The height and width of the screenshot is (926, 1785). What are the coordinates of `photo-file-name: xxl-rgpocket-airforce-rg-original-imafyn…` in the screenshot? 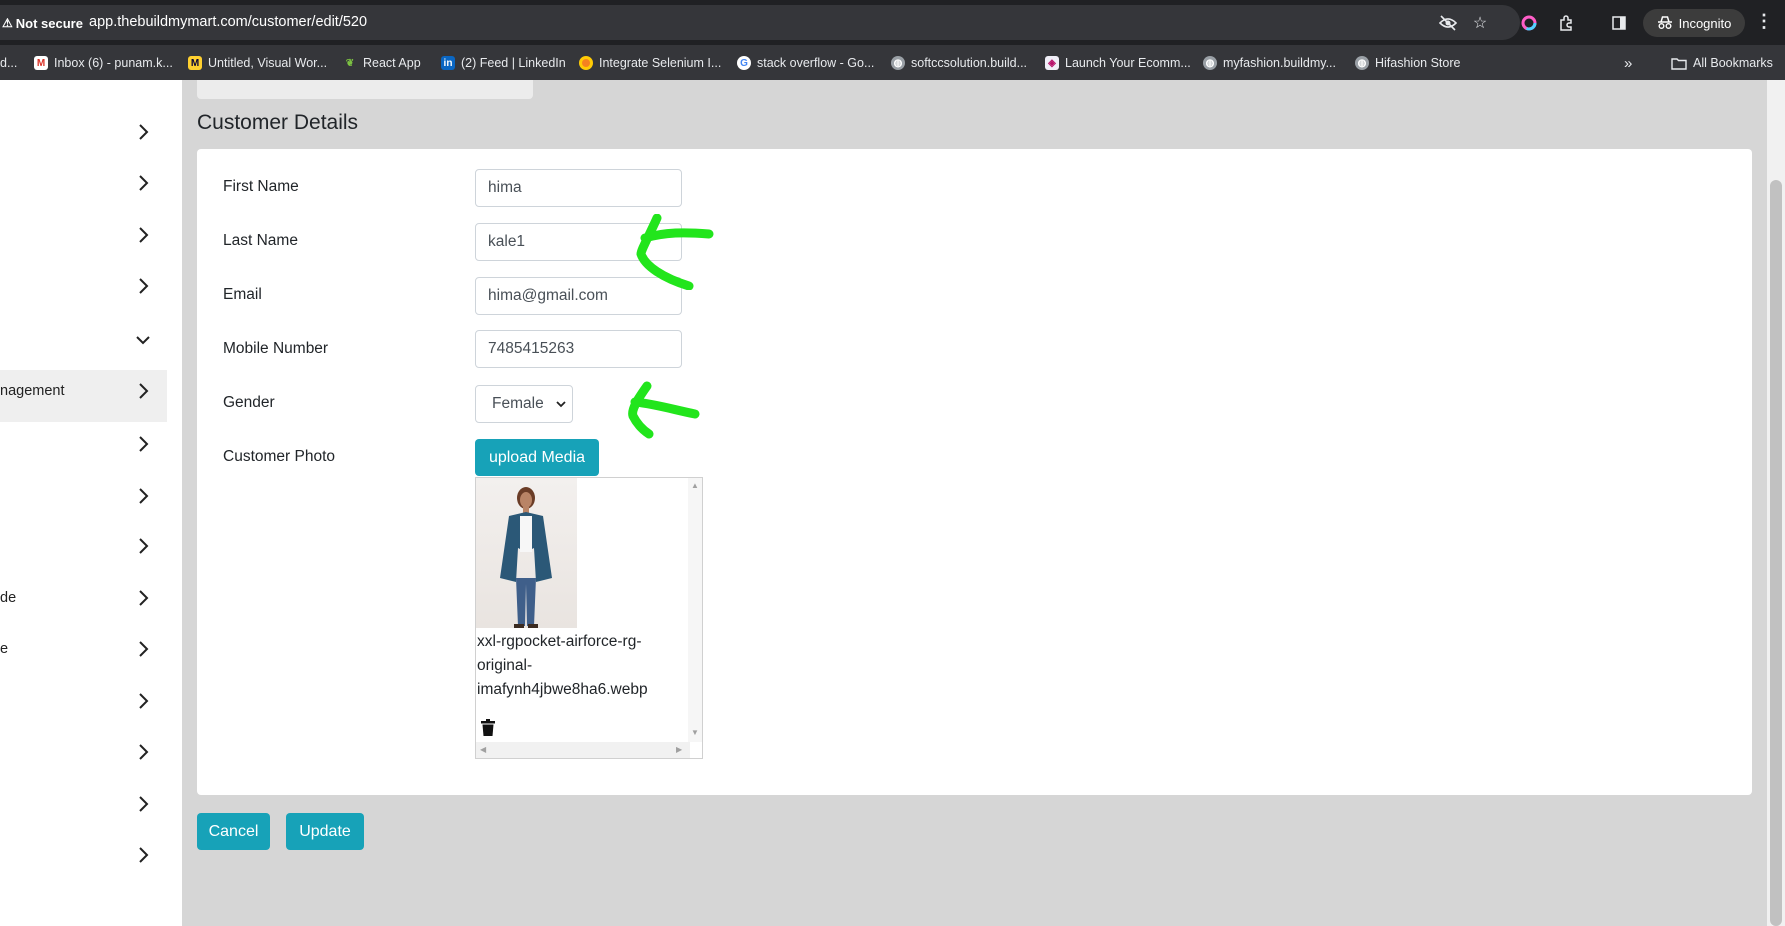 It's located at (562, 665).